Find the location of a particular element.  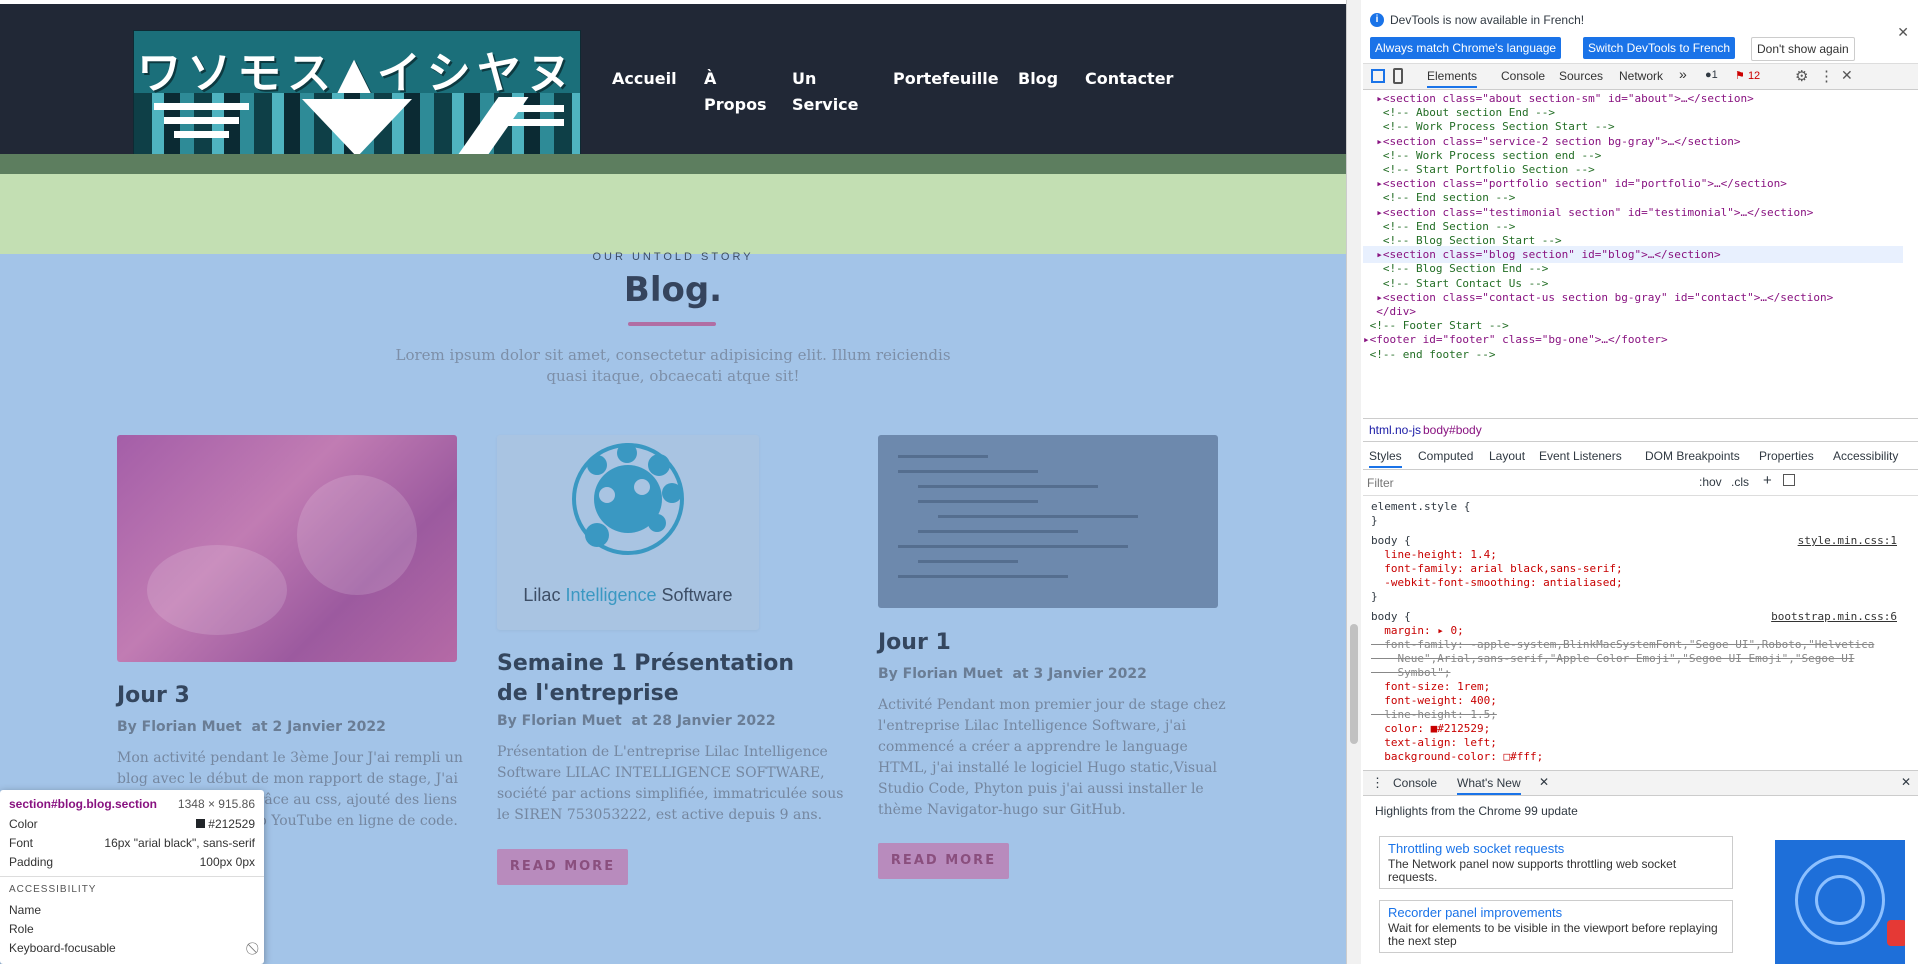

tab-accessibility: Accessibility is located at coordinates (1865, 456).